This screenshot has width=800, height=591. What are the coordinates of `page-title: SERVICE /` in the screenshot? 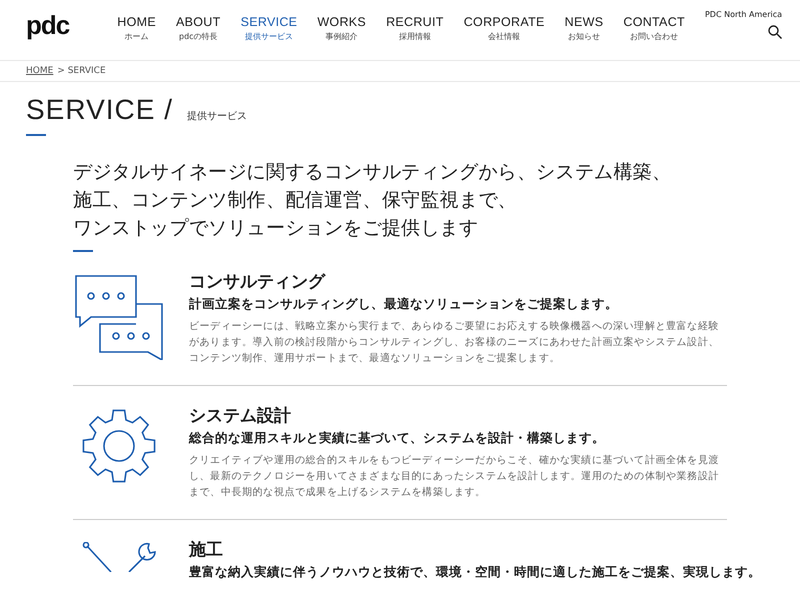 It's located at (99, 110).